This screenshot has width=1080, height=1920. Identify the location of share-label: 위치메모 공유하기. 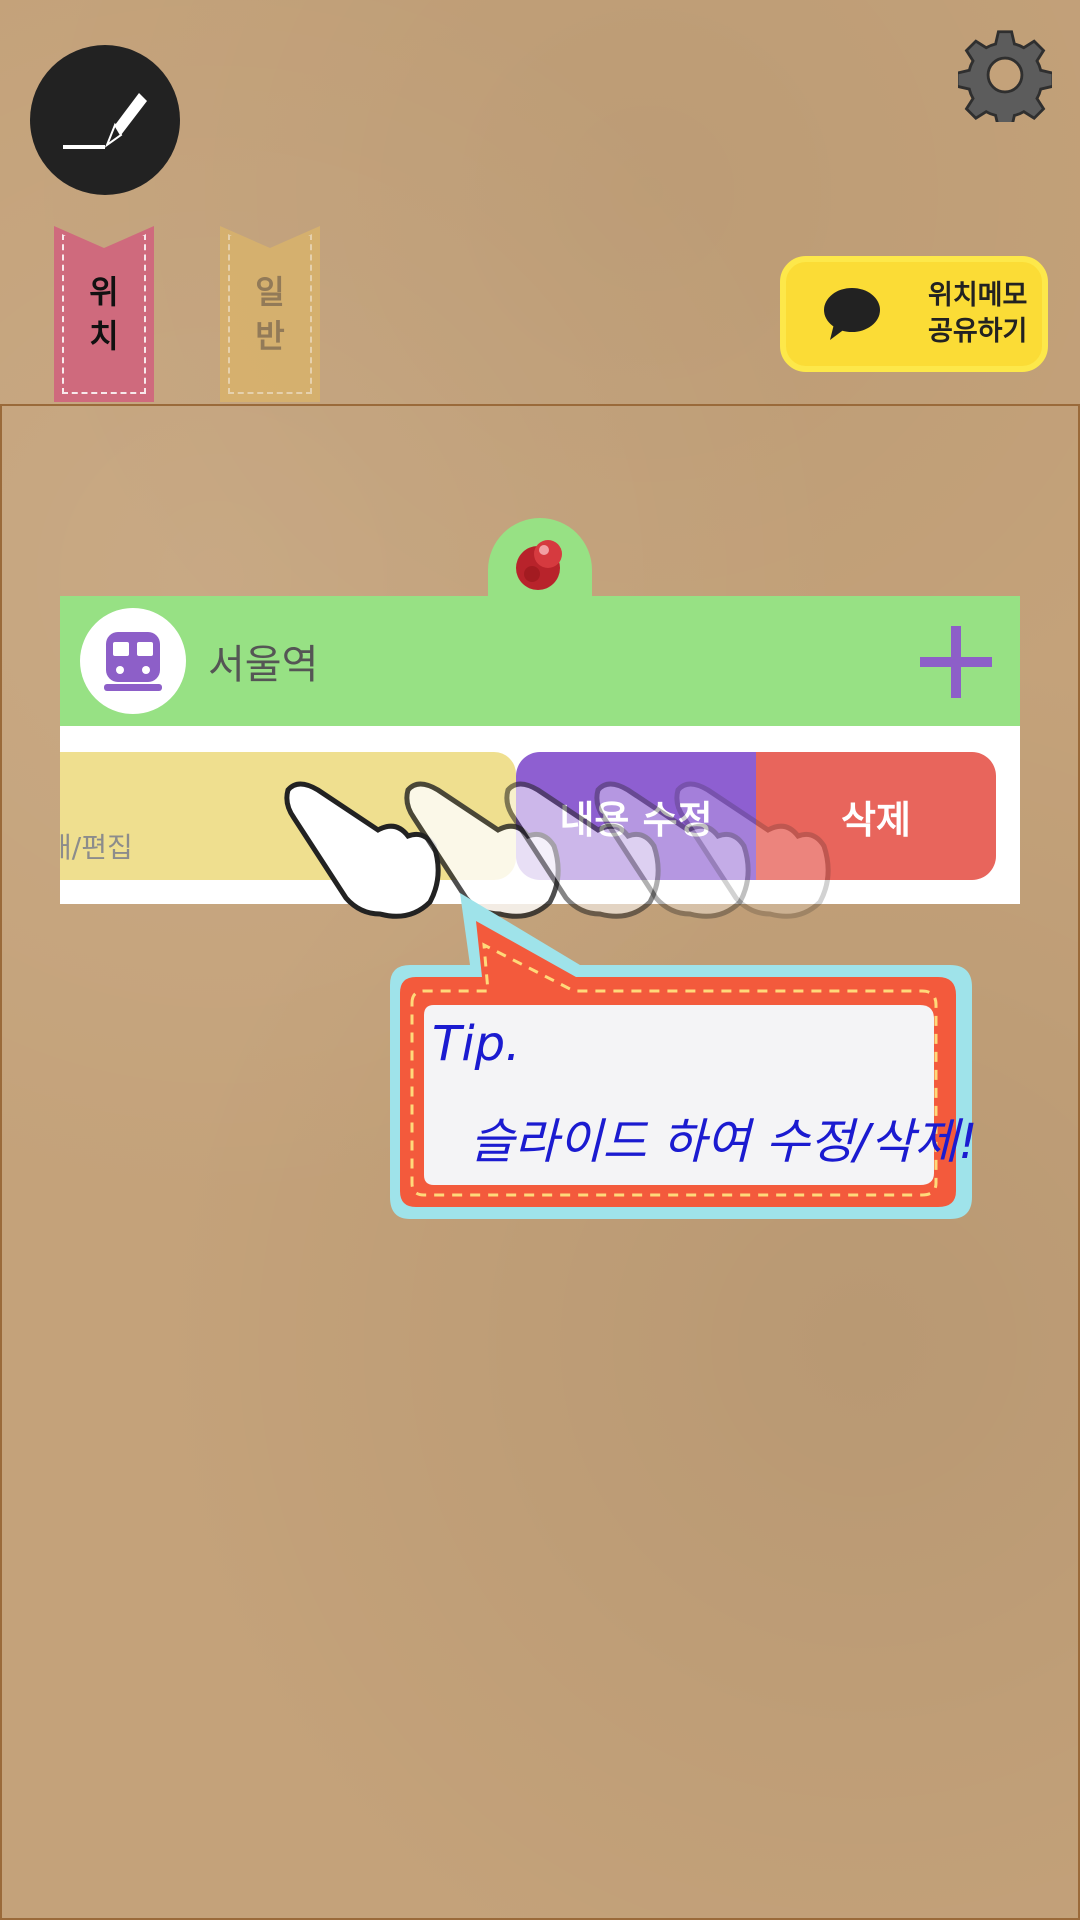
(978, 313).